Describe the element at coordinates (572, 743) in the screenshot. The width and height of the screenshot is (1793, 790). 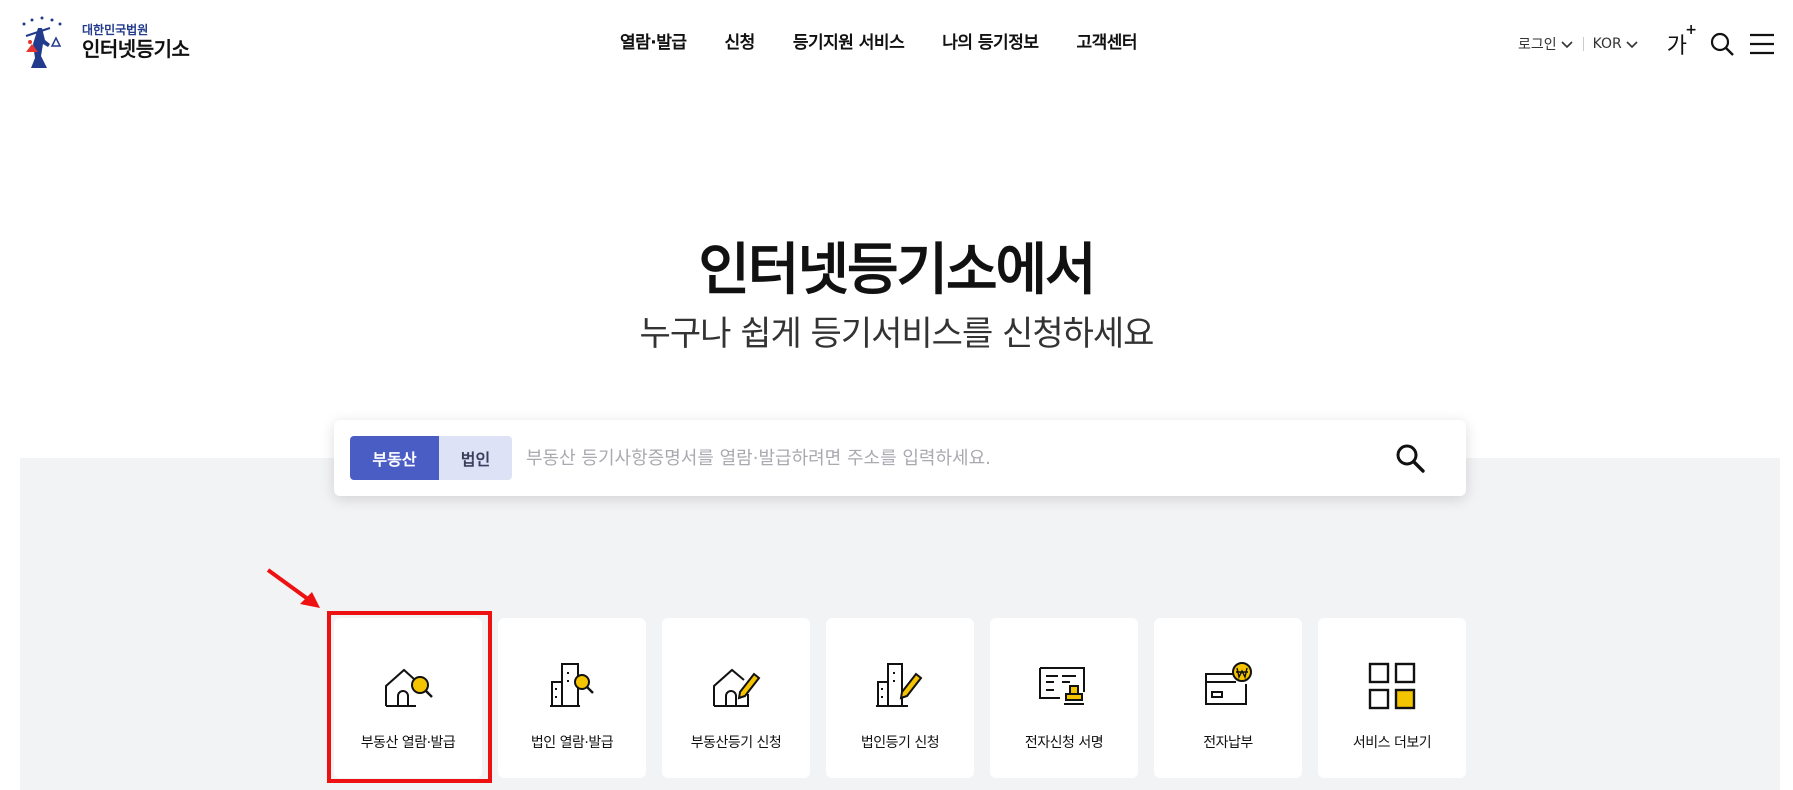
I see `service-label: 법인 열람·발급` at that location.